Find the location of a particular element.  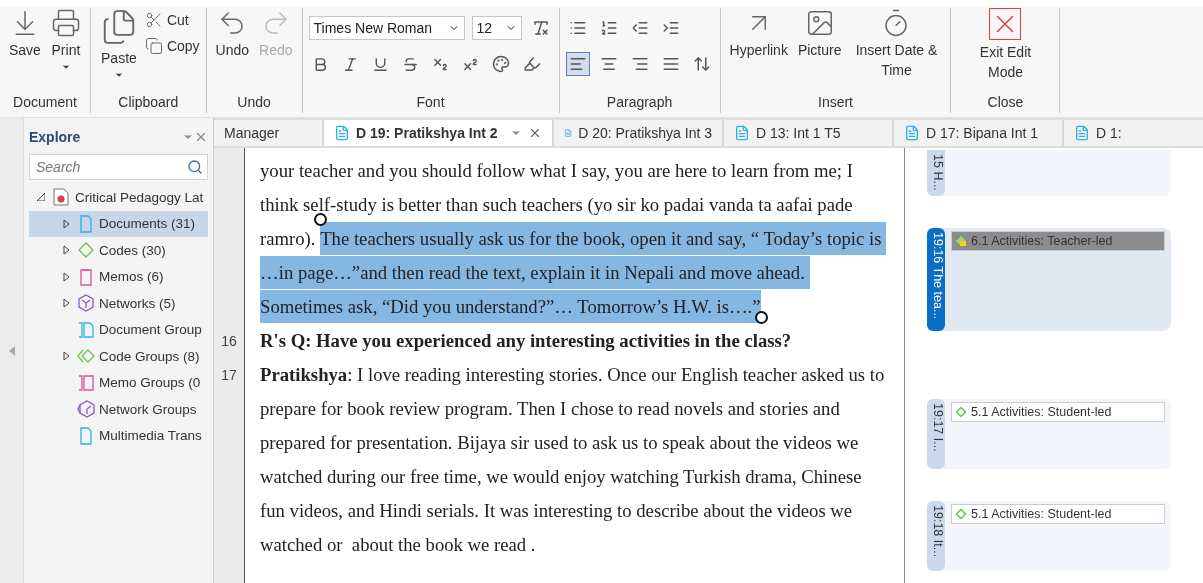

exit-icon is located at coordinates (1005, 24).